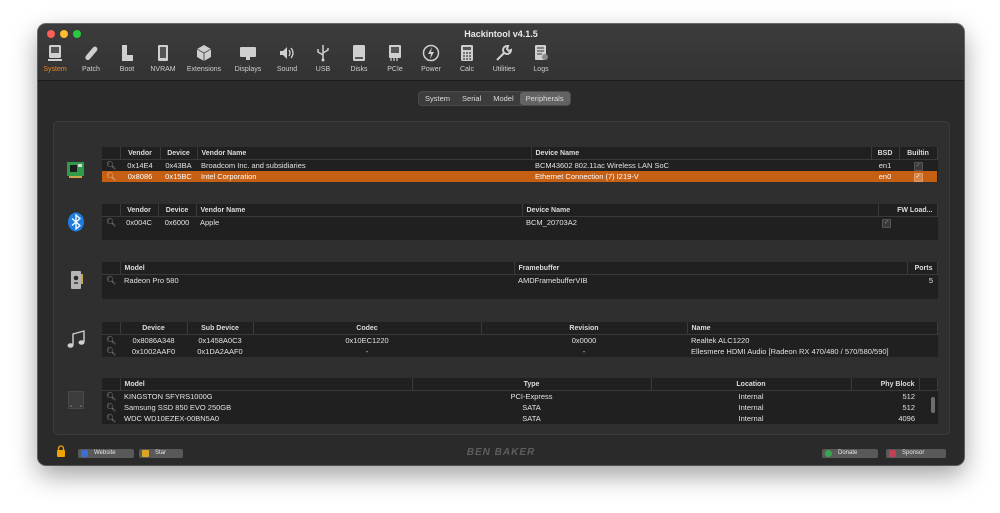  Describe the element at coordinates (248, 53) in the screenshot. I see `displays-icon` at that location.